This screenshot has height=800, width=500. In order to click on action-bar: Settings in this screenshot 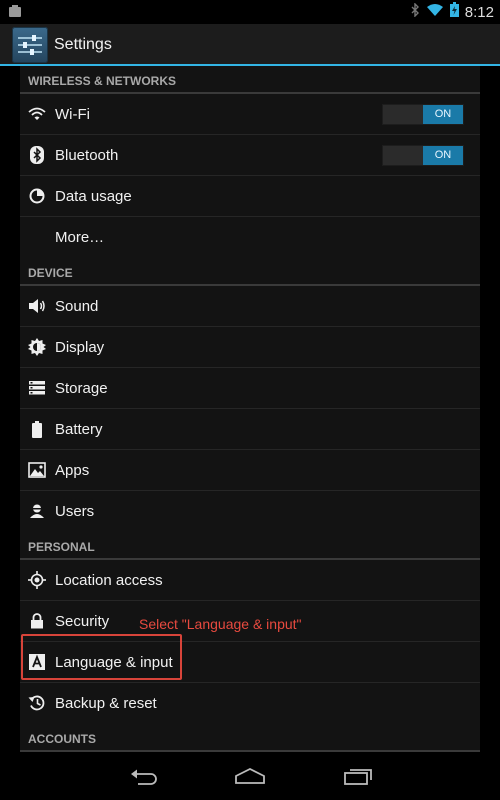, I will do `click(250, 45)`.